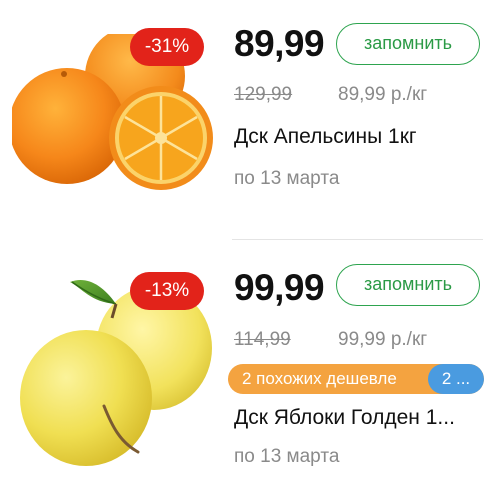 The height and width of the screenshot is (490, 503). Describe the element at coordinates (319, 378) in the screenshot. I see `cheaper-alternatives-label: 2 похожих дешевле` at that location.